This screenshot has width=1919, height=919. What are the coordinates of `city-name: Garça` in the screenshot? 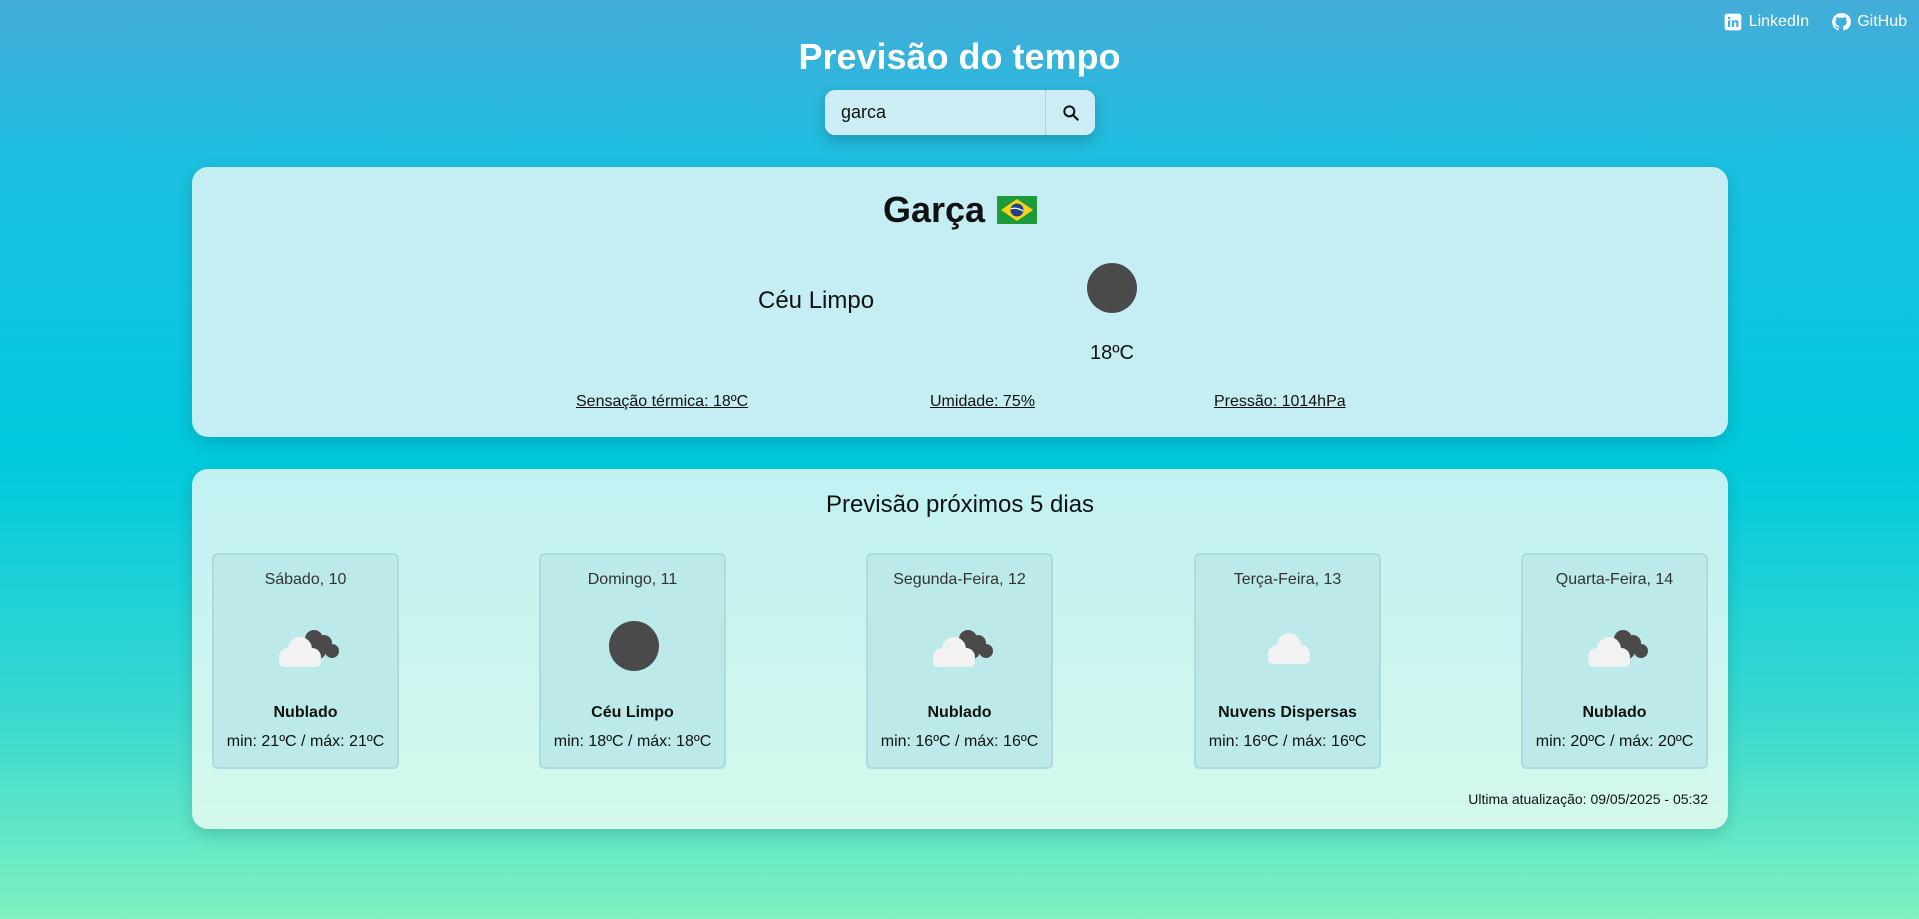 It's located at (934, 209).